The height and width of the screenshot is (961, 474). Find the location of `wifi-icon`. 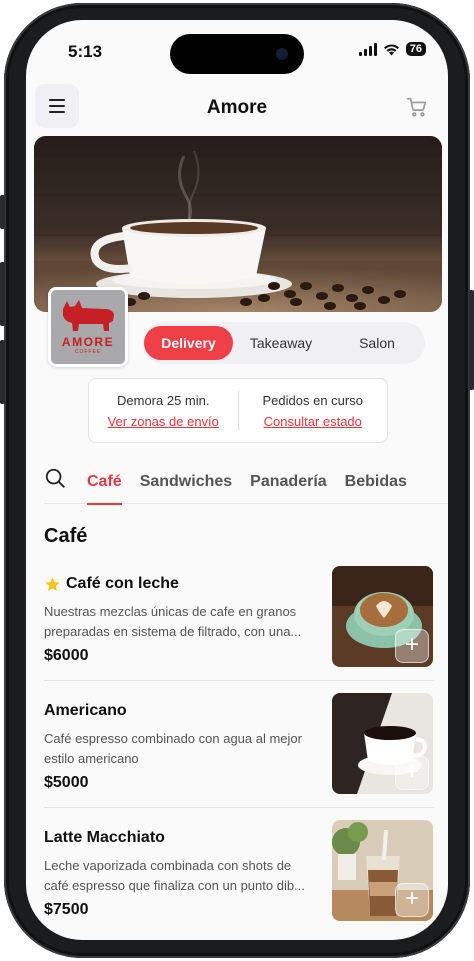

wifi-icon is located at coordinates (391, 49).